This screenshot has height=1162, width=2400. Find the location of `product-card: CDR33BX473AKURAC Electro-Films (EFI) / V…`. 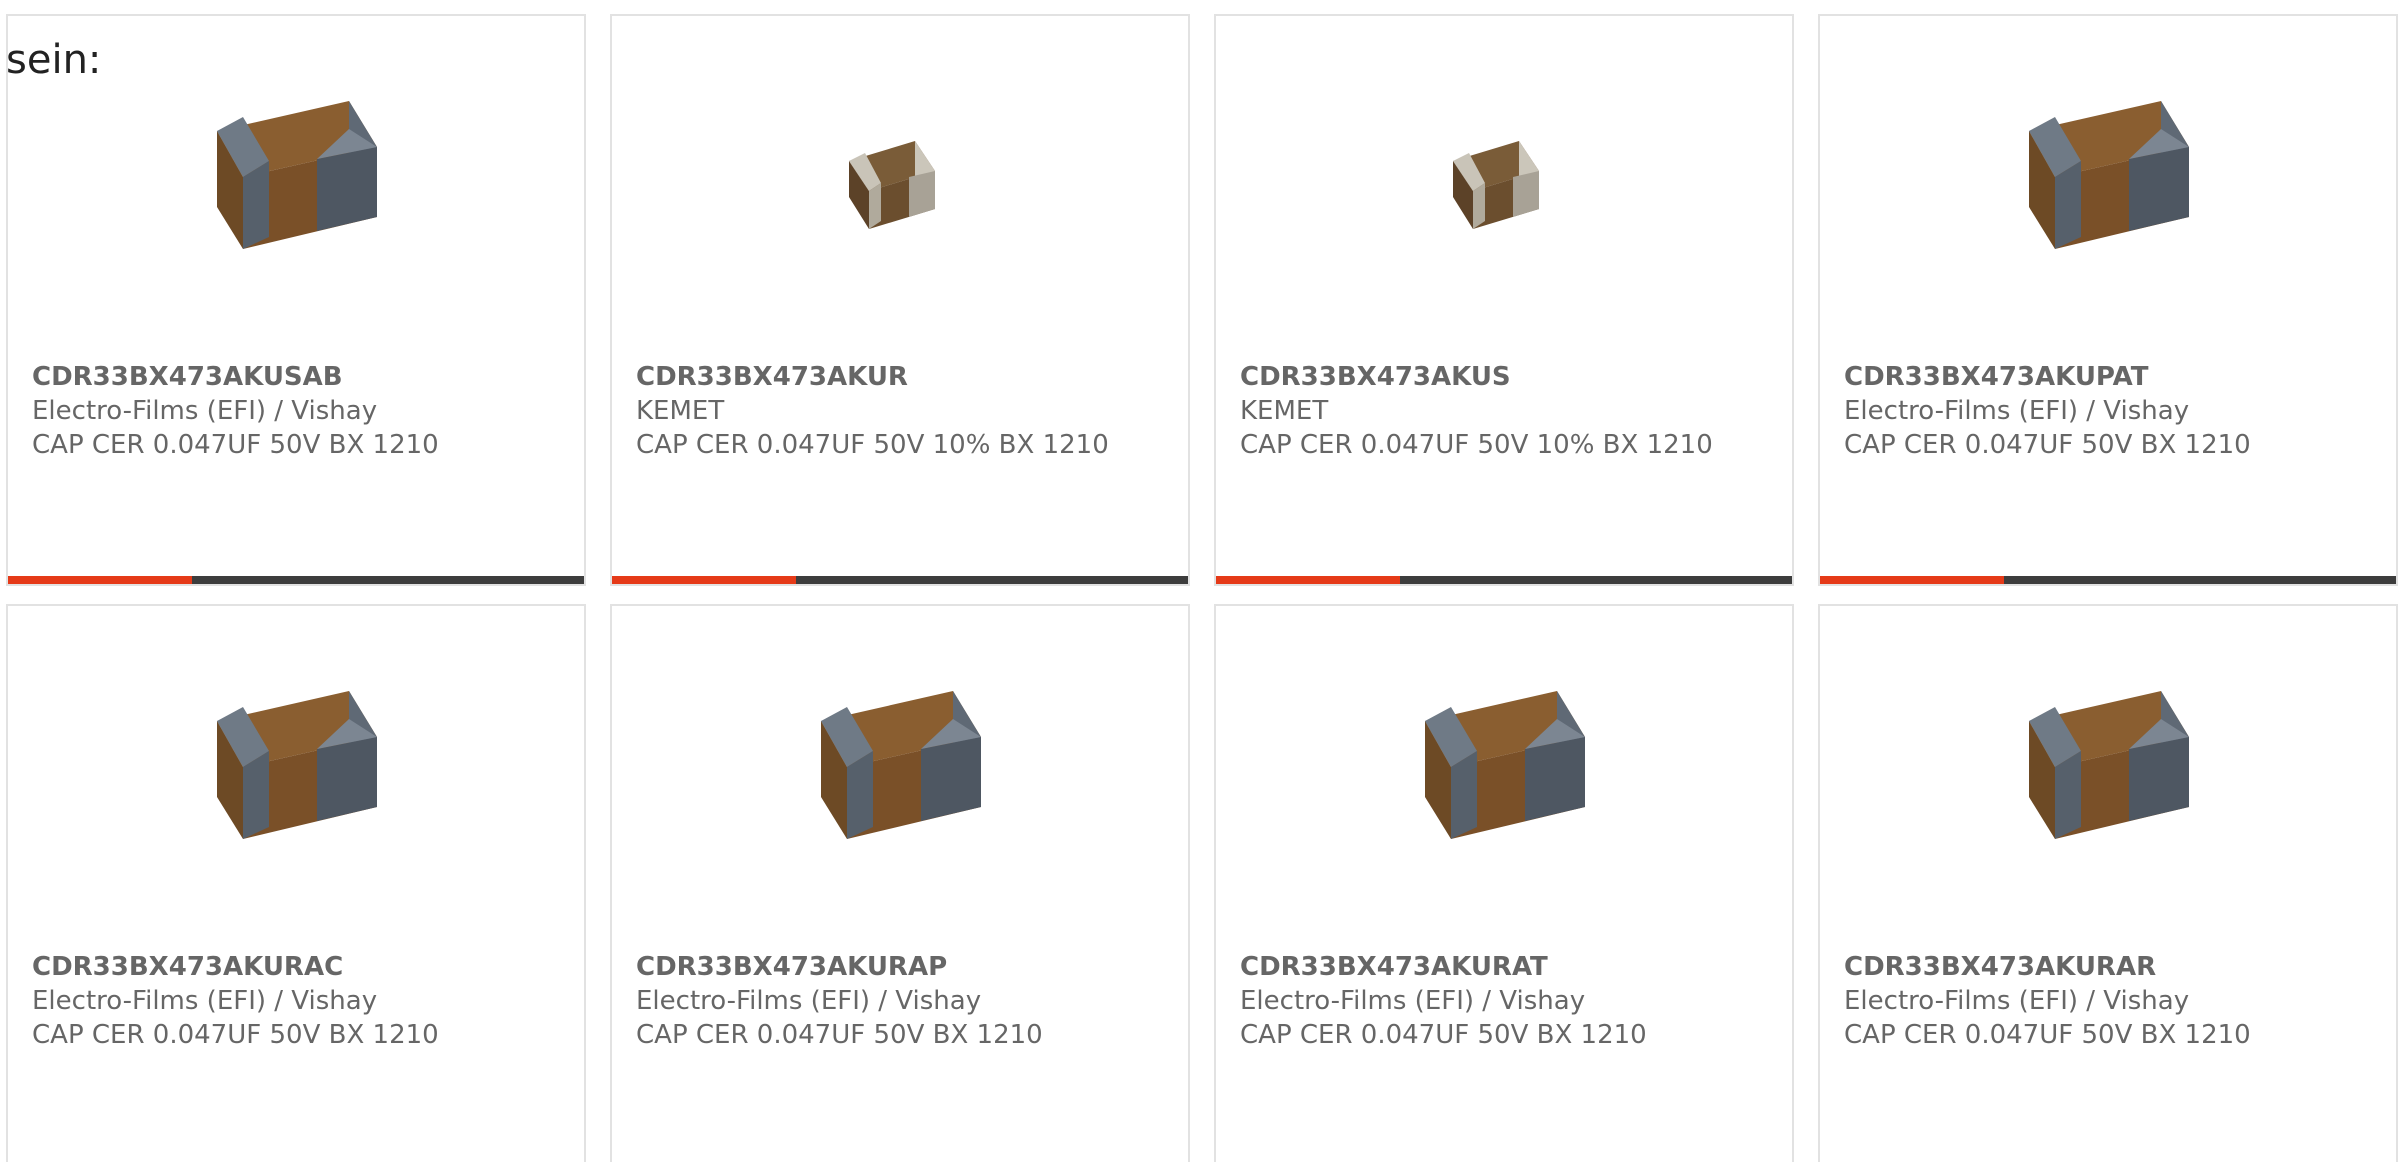

product-card: CDR33BX473AKURAC Electro-Films (EFI) / V… is located at coordinates (296, 883).